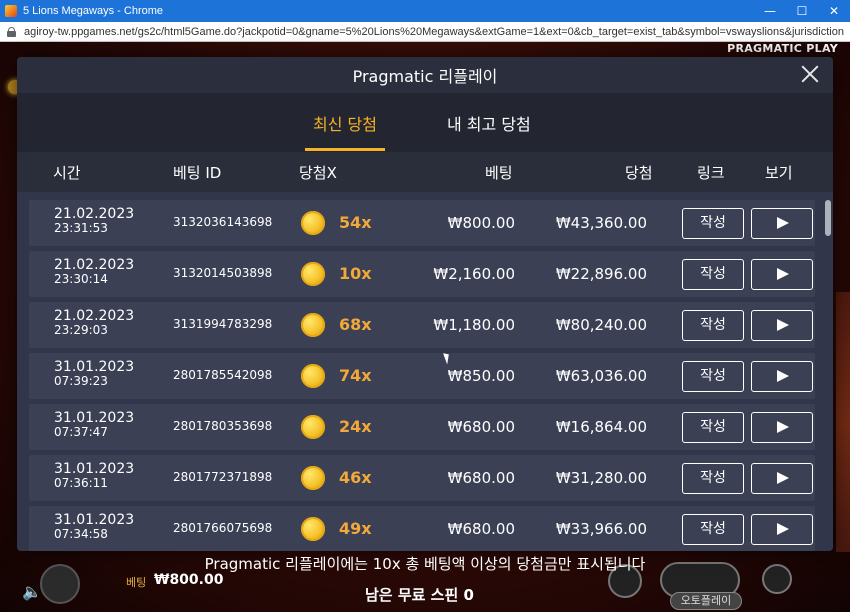 This screenshot has height=612, width=850. I want to click on row-datetime: 31.01.2023 07:36:11, so click(94, 476).